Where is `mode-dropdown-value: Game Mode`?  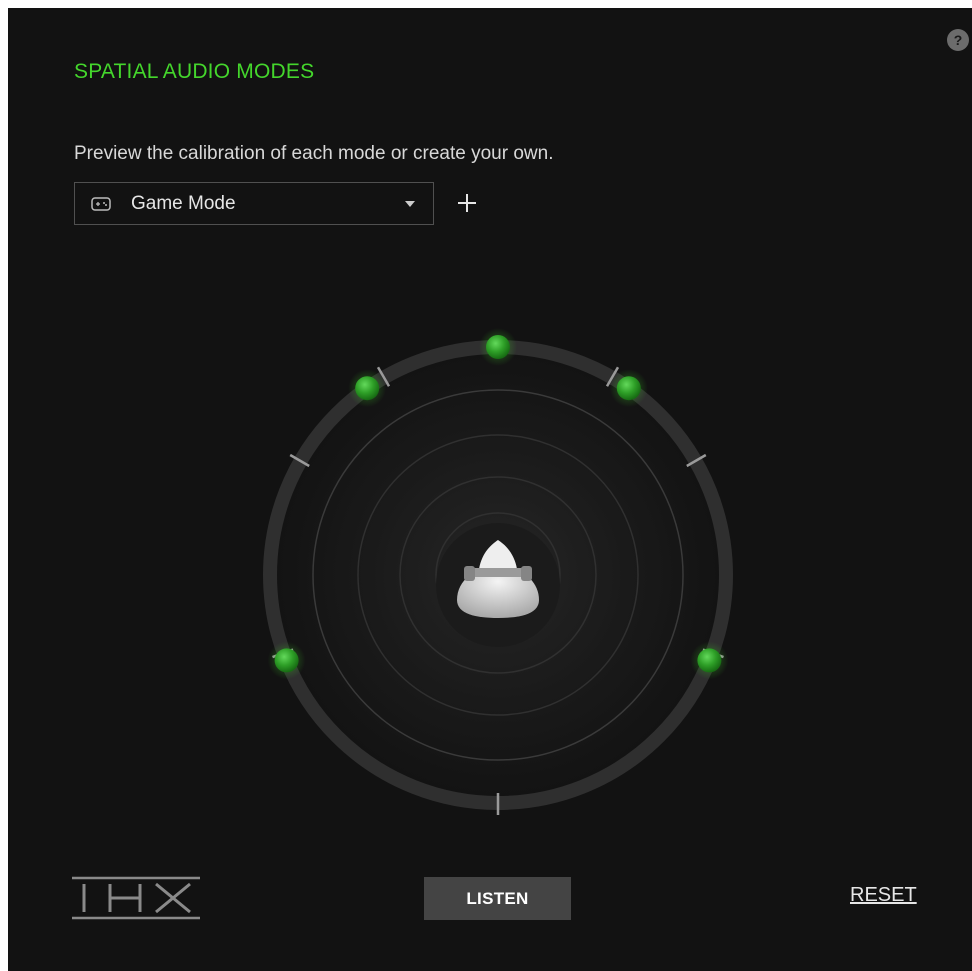 mode-dropdown-value: Game Mode is located at coordinates (183, 203).